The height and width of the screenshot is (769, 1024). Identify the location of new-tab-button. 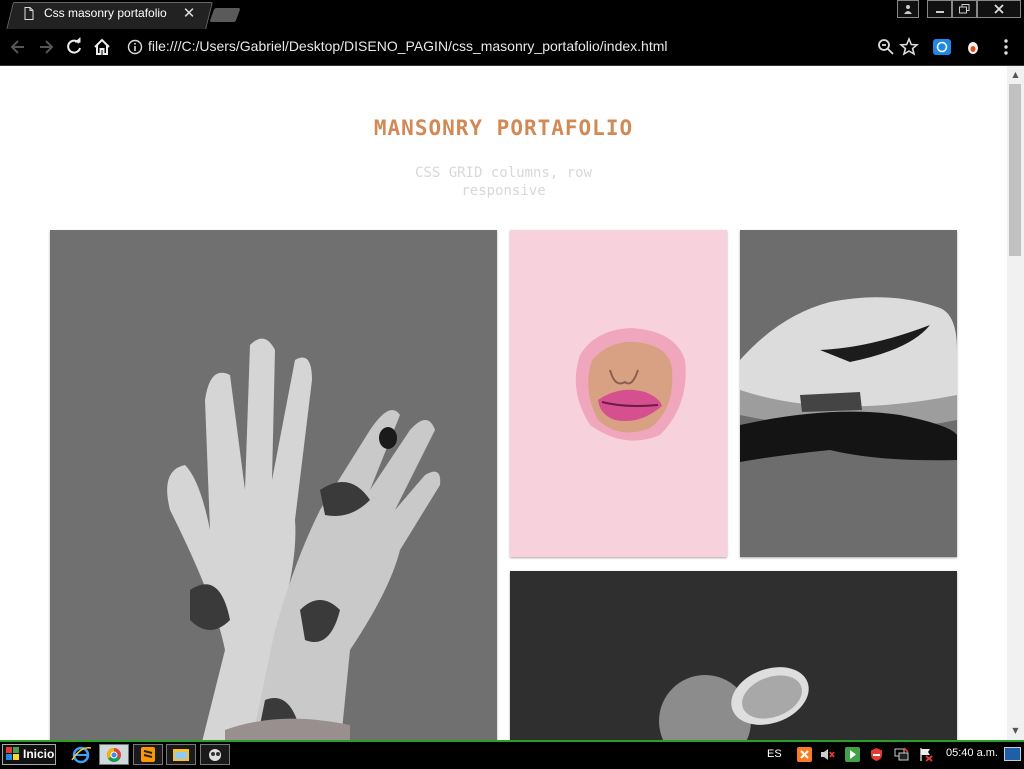
(225, 15).